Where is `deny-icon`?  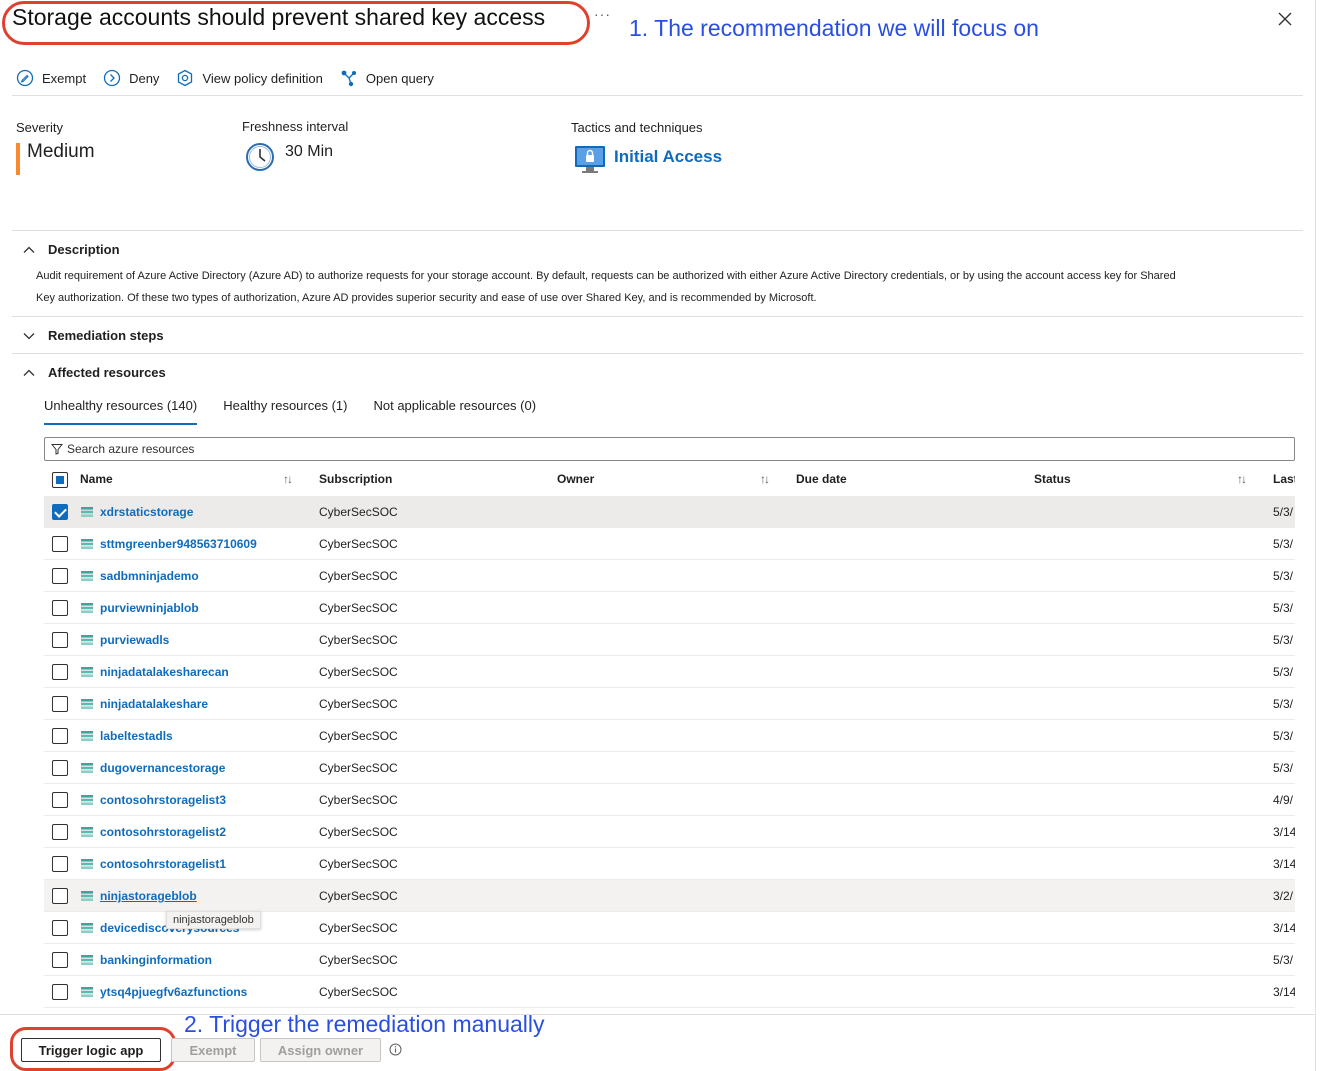
deny-icon is located at coordinates (112, 78).